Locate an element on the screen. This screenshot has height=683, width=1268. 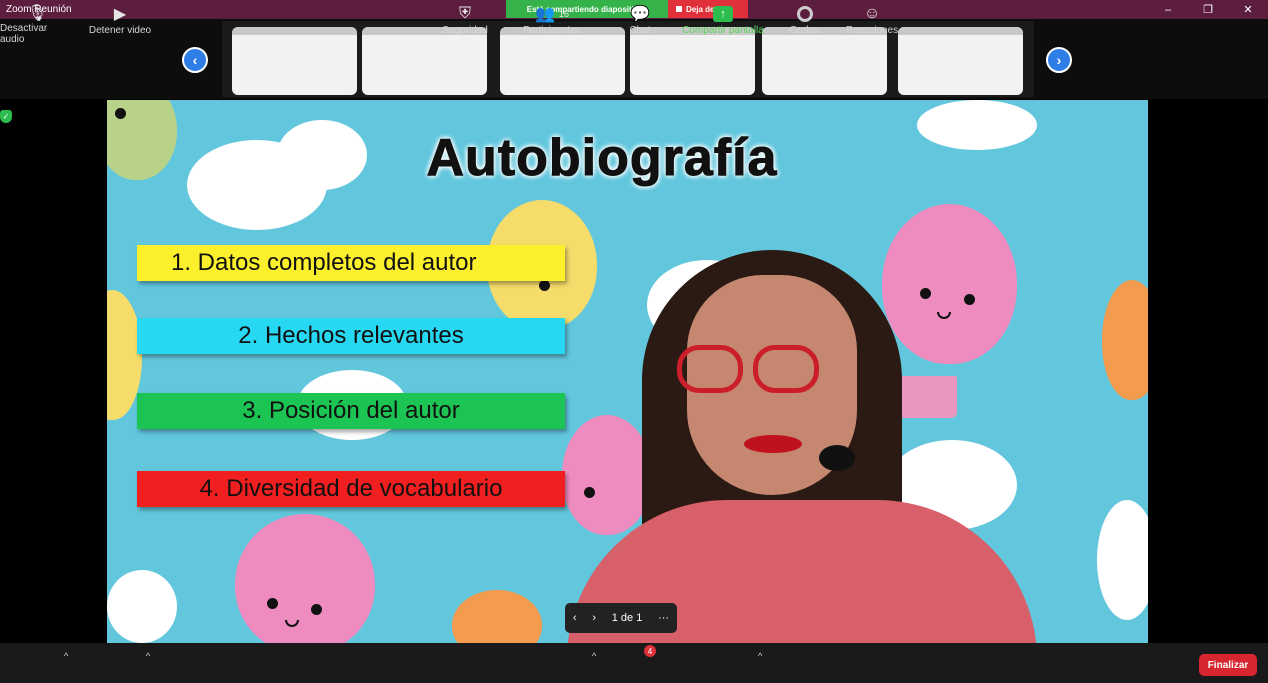
next-slide-icon: › is located at coordinates (594, 618).